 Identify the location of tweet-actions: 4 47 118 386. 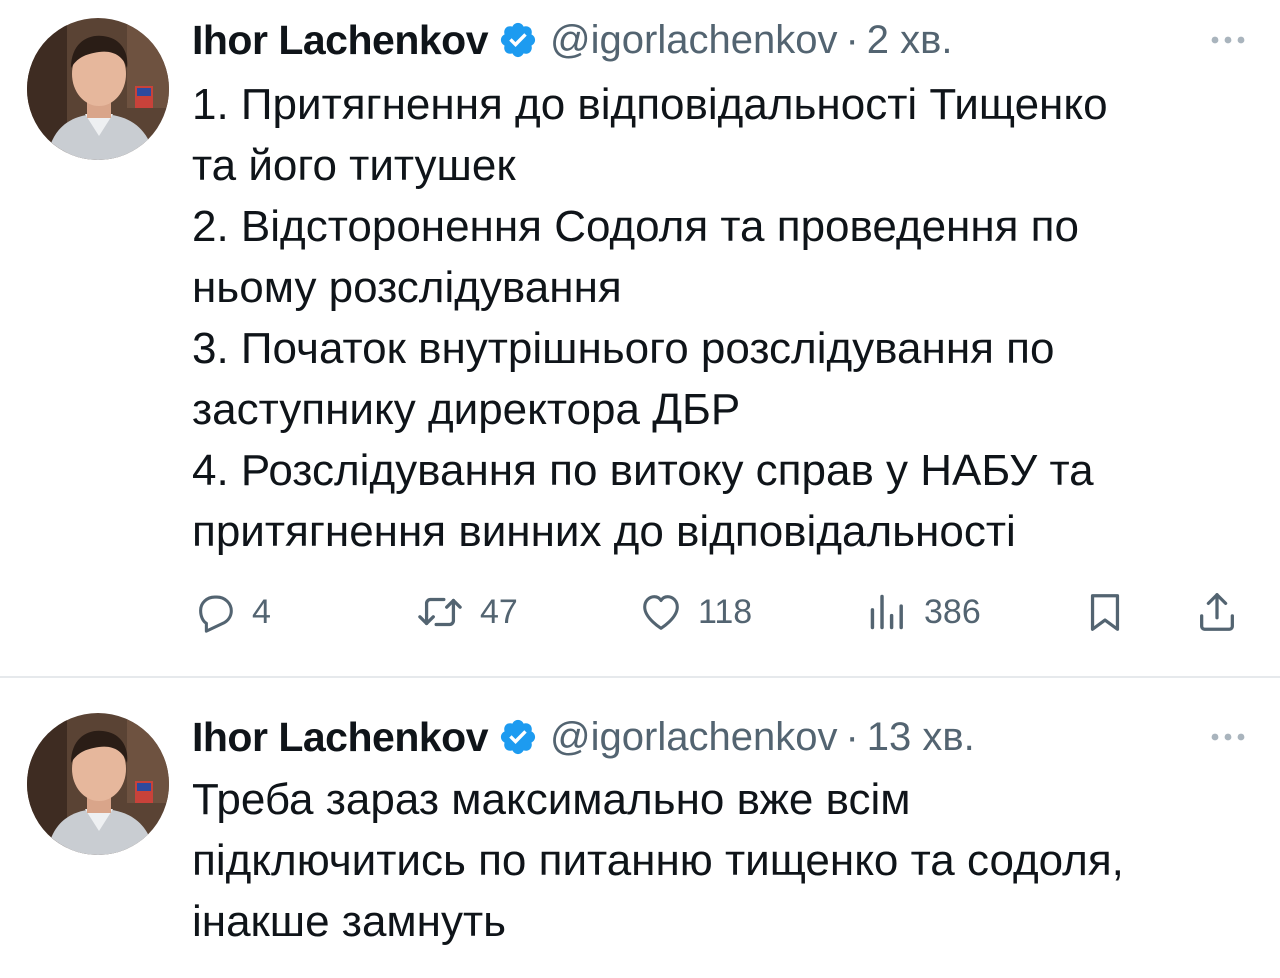
(722, 612).